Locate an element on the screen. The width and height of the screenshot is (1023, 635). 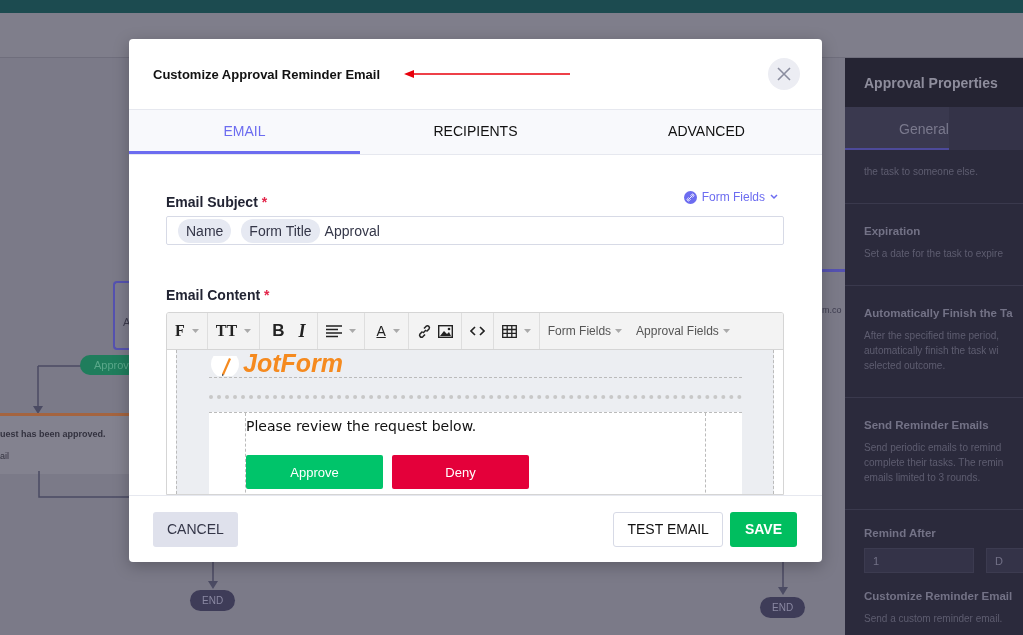
bold-button: B is located at coordinates (276, 331).